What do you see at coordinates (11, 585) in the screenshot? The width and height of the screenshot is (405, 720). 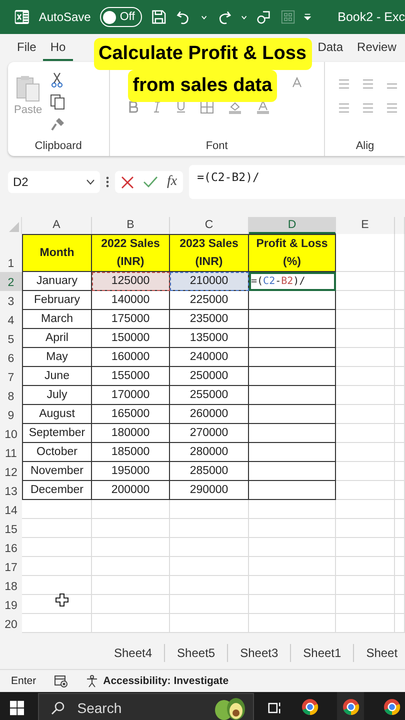 I see `row-header: 18` at bounding box center [11, 585].